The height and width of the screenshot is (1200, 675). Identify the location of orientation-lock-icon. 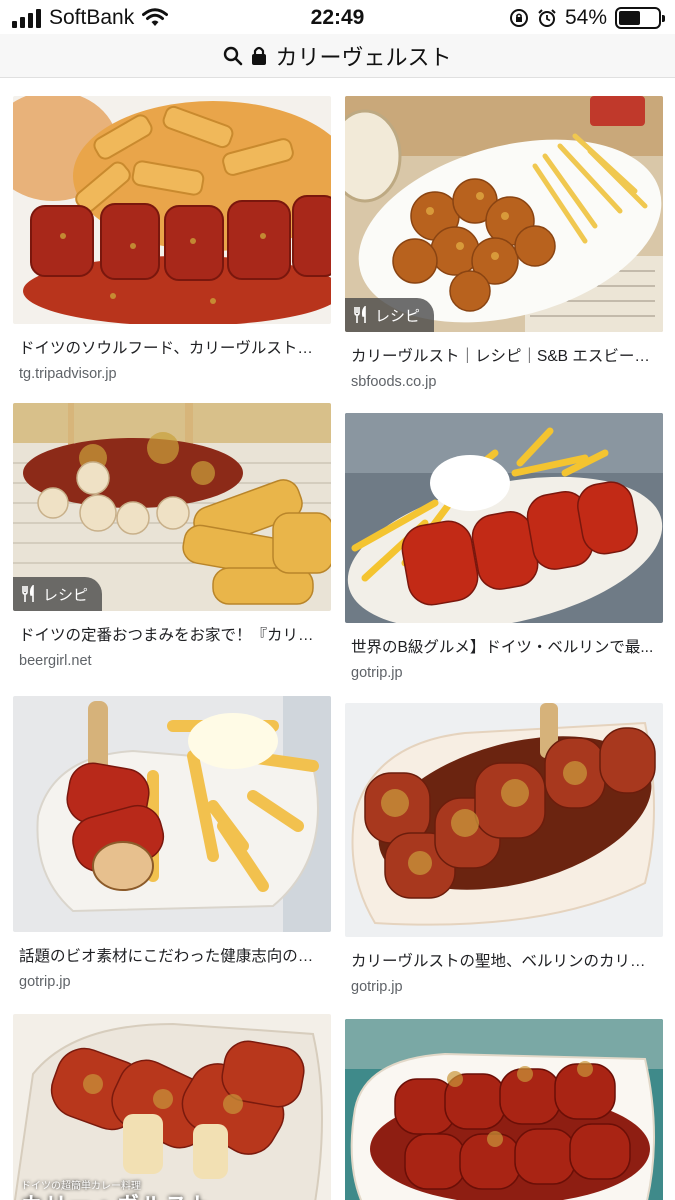
(519, 18).